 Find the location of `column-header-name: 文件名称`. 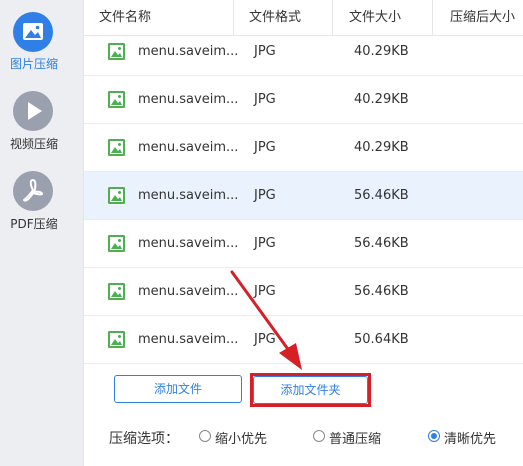

column-header-name: 文件名称 is located at coordinates (125, 18).